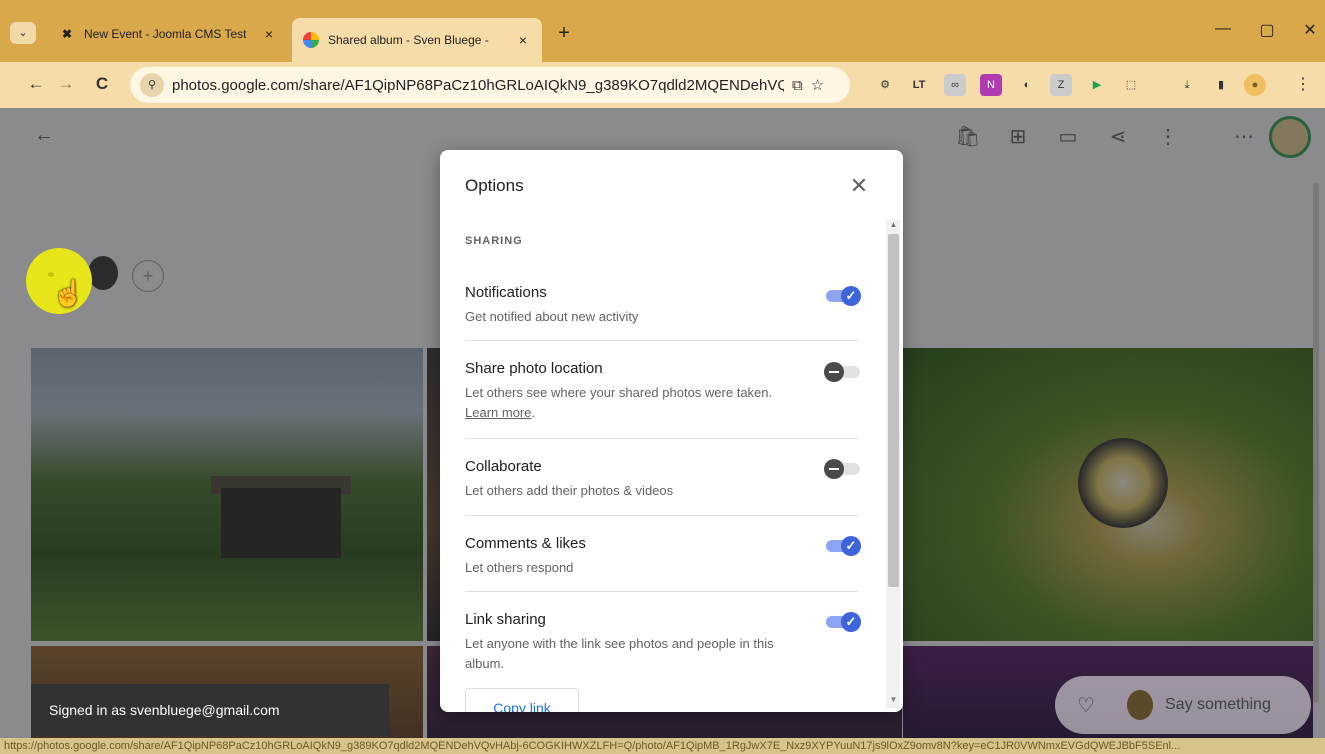  What do you see at coordinates (1221, 85) in the screenshot?
I see `side-panel-icon: ▮` at bounding box center [1221, 85].